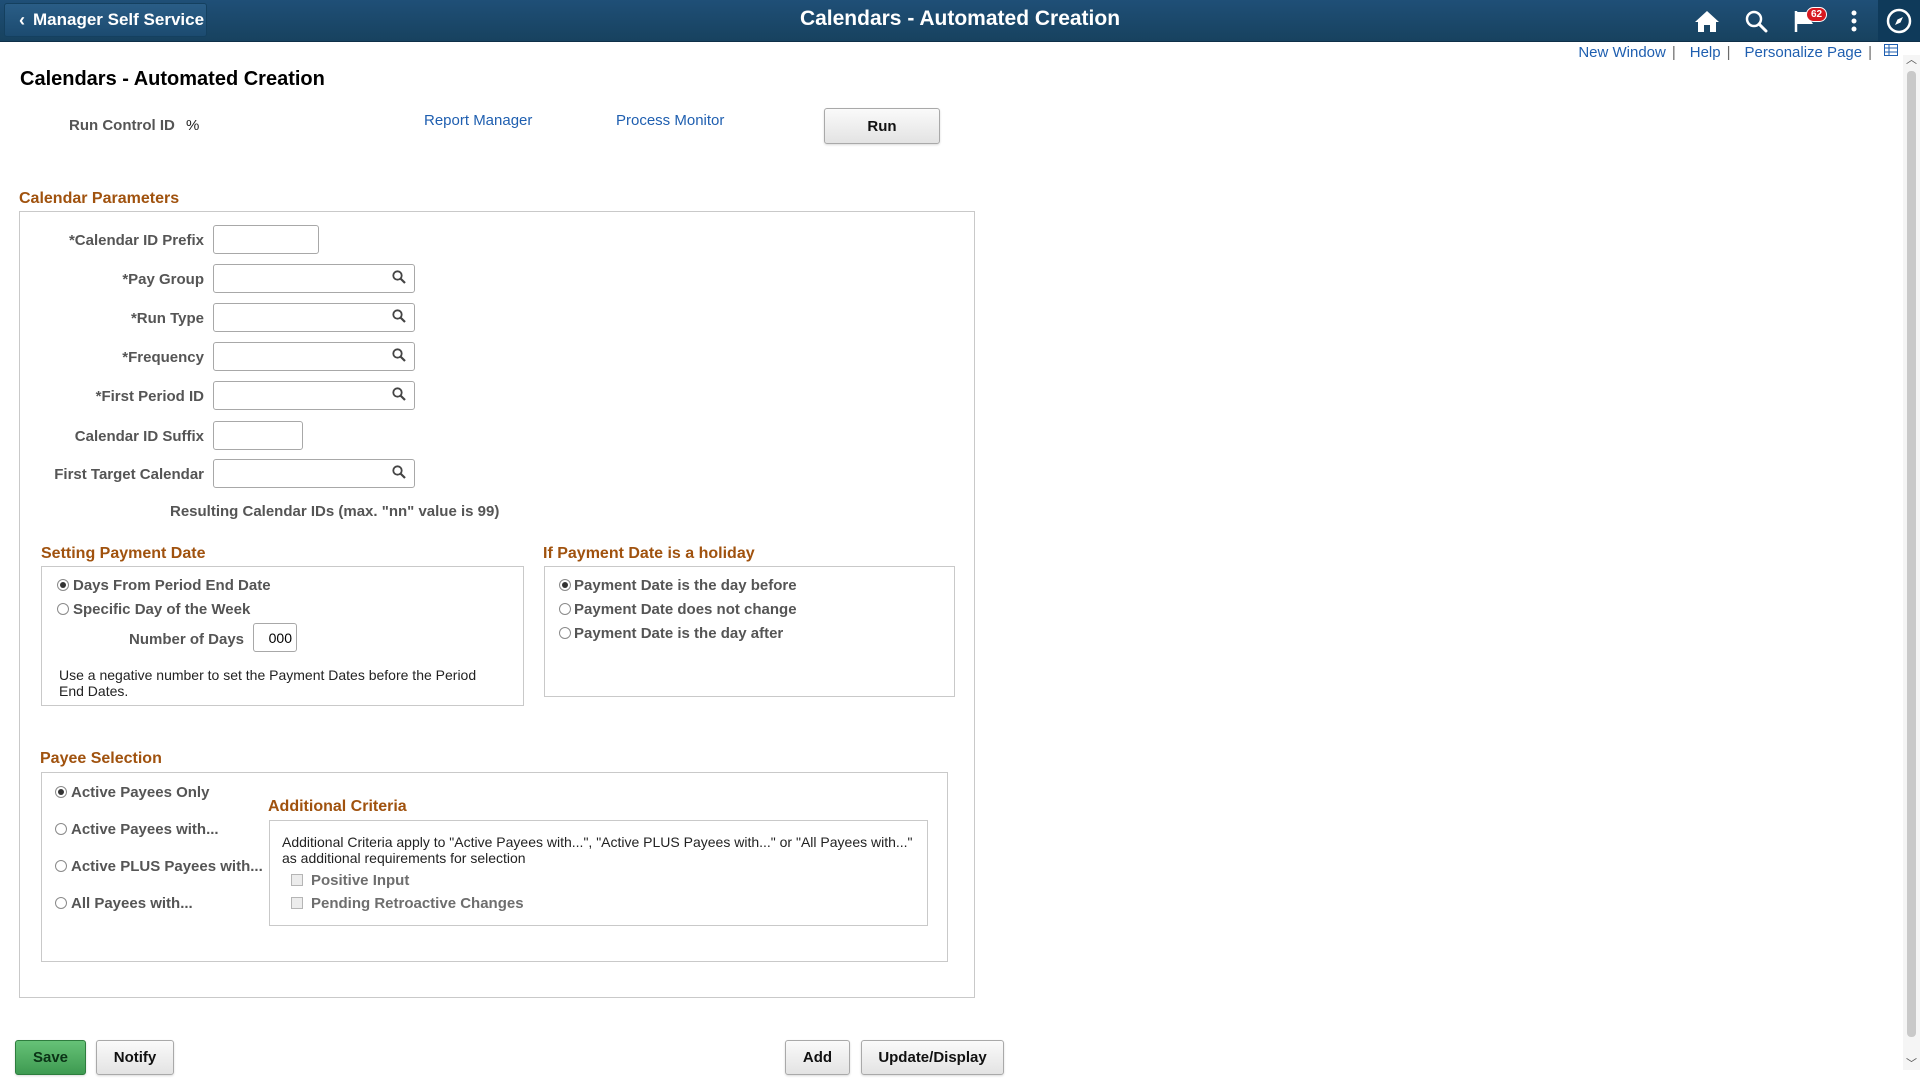 The width and height of the screenshot is (1920, 1080). What do you see at coordinates (960, 18) in the screenshot?
I see `header-title: Calendars - Automated Creation` at bounding box center [960, 18].